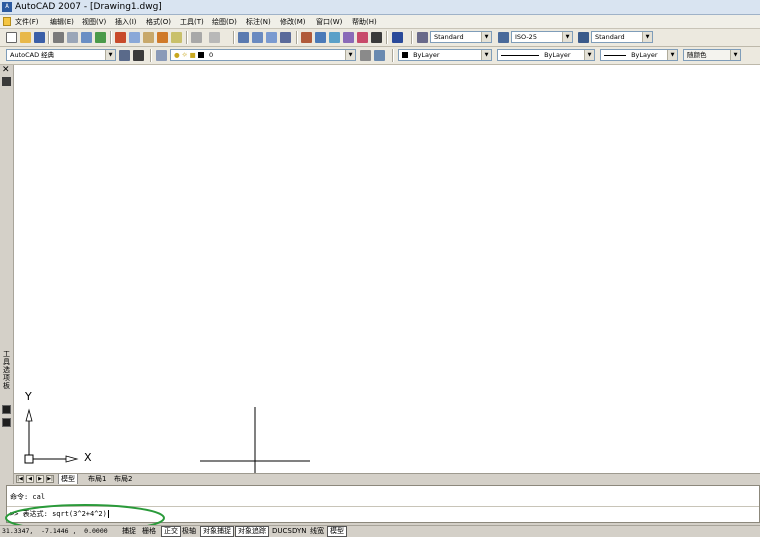 This screenshot has width=760, height=537. I want to click on menu-help: 帮助(H), so click(364, 22).